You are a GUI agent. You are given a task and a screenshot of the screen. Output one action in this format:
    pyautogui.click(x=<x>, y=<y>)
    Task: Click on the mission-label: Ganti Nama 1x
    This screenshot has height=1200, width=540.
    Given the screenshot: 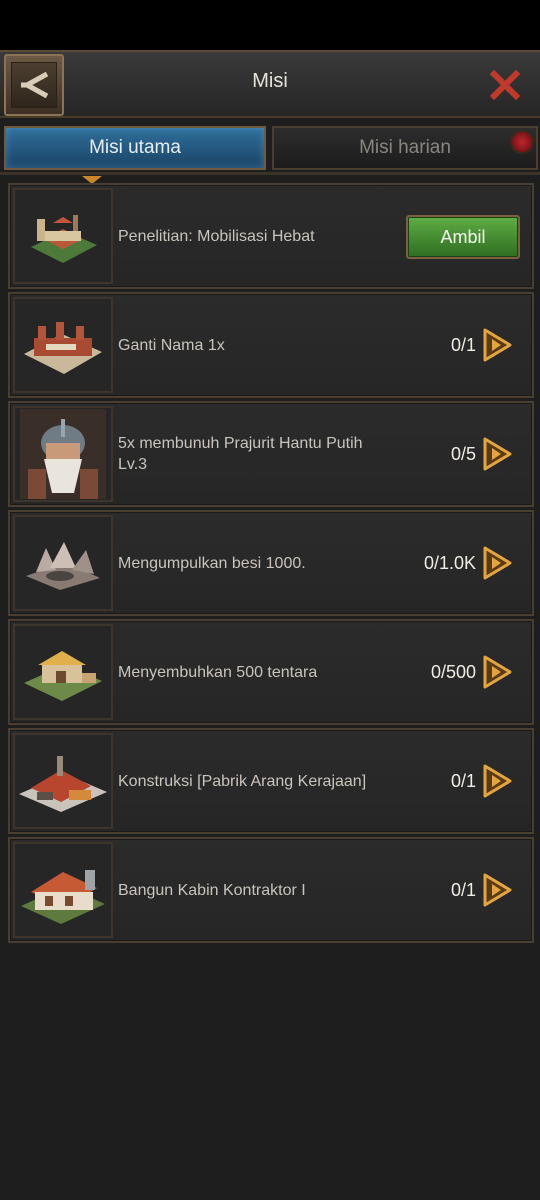 What is the action you would take?
    pyautogui.click(x=171, y=345)
    